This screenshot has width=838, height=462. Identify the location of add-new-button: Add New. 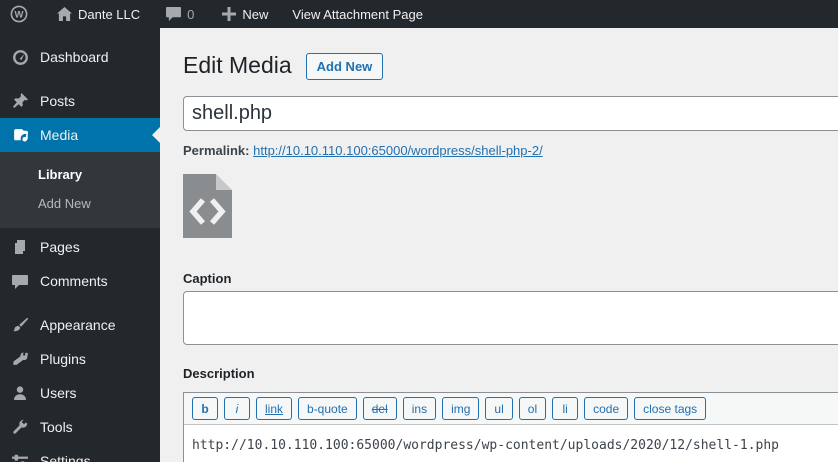
(344, 66).